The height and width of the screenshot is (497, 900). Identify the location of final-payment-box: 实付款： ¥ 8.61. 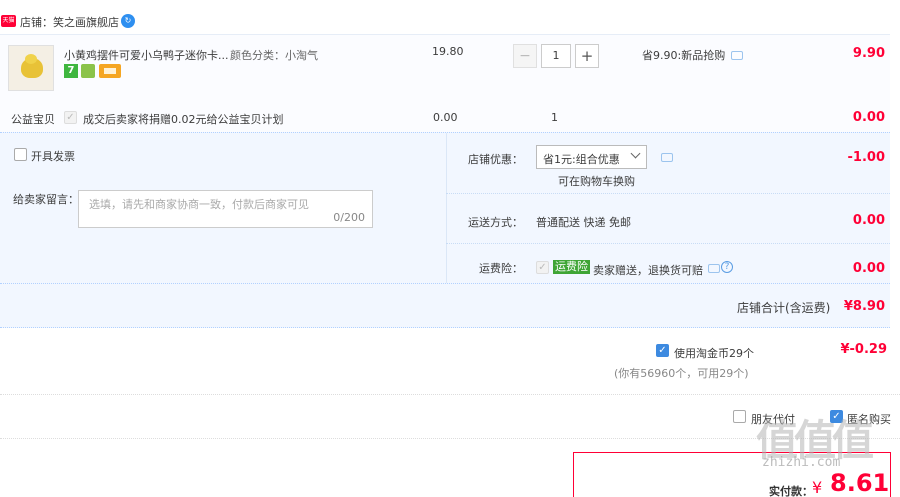
(732, 474).